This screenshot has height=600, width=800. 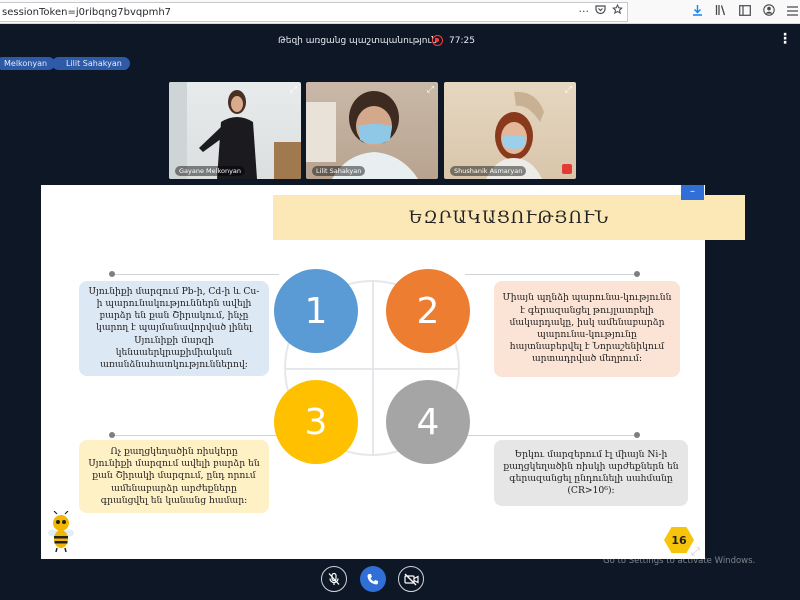 What do you see at coordinates (692, 192) in the screenshot?
I see `minimize-presentation-button: –` at bounding box center [692, 192].